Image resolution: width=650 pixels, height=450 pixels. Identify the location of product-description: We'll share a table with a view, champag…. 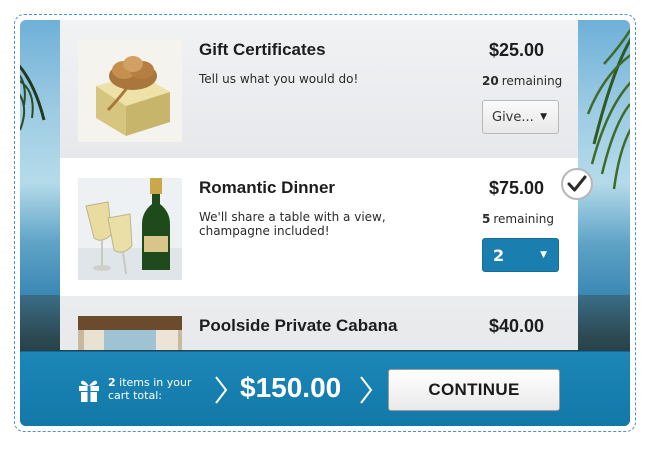
(292, 224).